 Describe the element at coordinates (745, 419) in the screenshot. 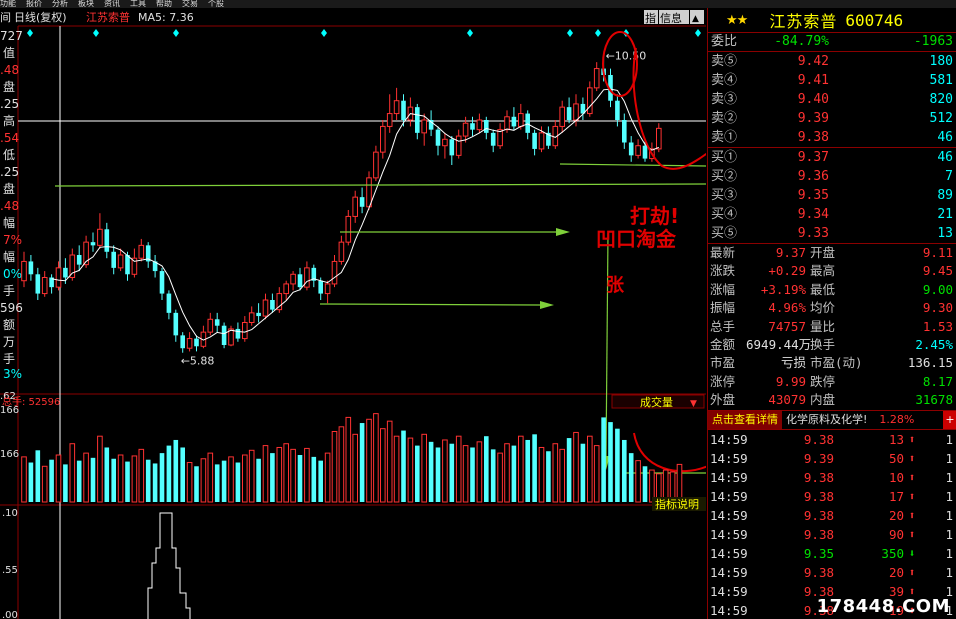

I see `tab-detail: 点击查看详情` at that location.